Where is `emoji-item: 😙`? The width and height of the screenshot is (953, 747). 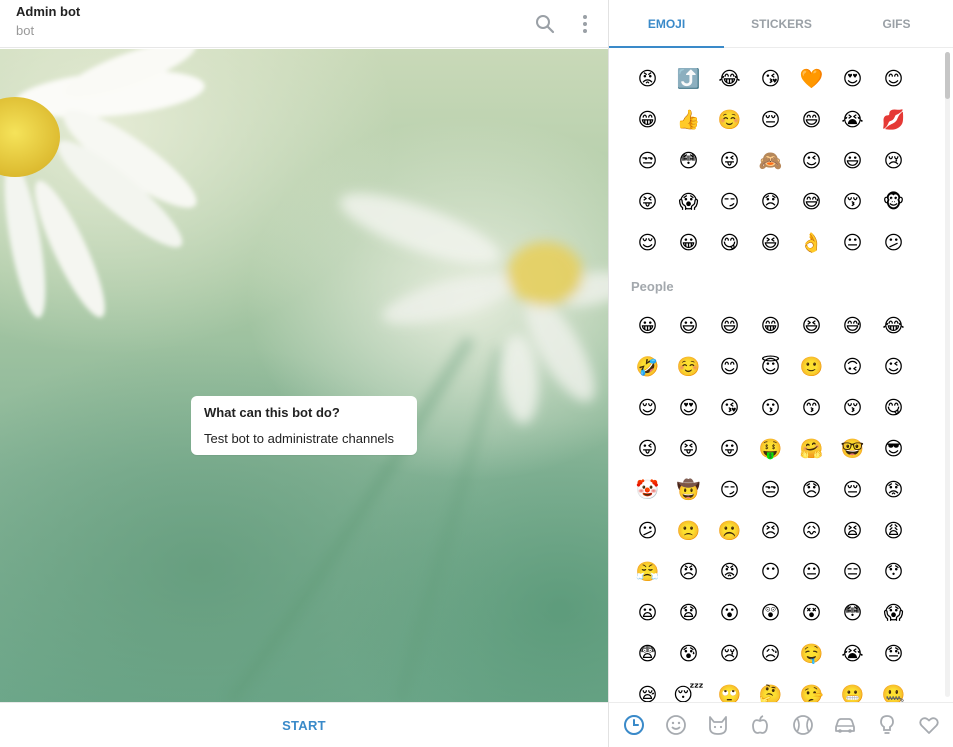
emoji-item: 😙 is located at coordinates (811, 408).